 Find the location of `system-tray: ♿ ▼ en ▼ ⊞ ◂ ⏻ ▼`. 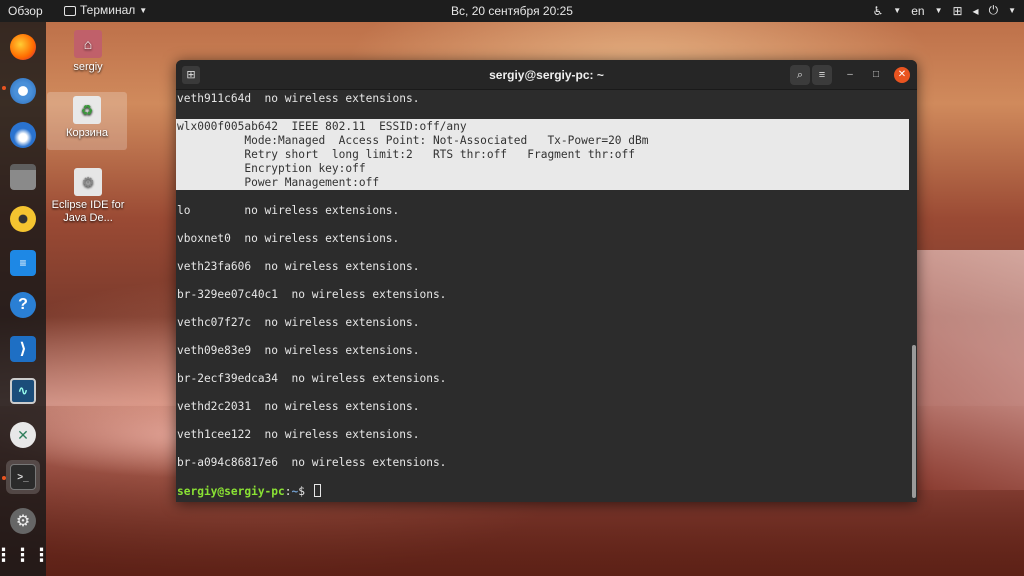

system-tray: ♿ ▼ en ▼ ⊞ ◂ ⏻ ▼ is located at coordinates (944, 10).